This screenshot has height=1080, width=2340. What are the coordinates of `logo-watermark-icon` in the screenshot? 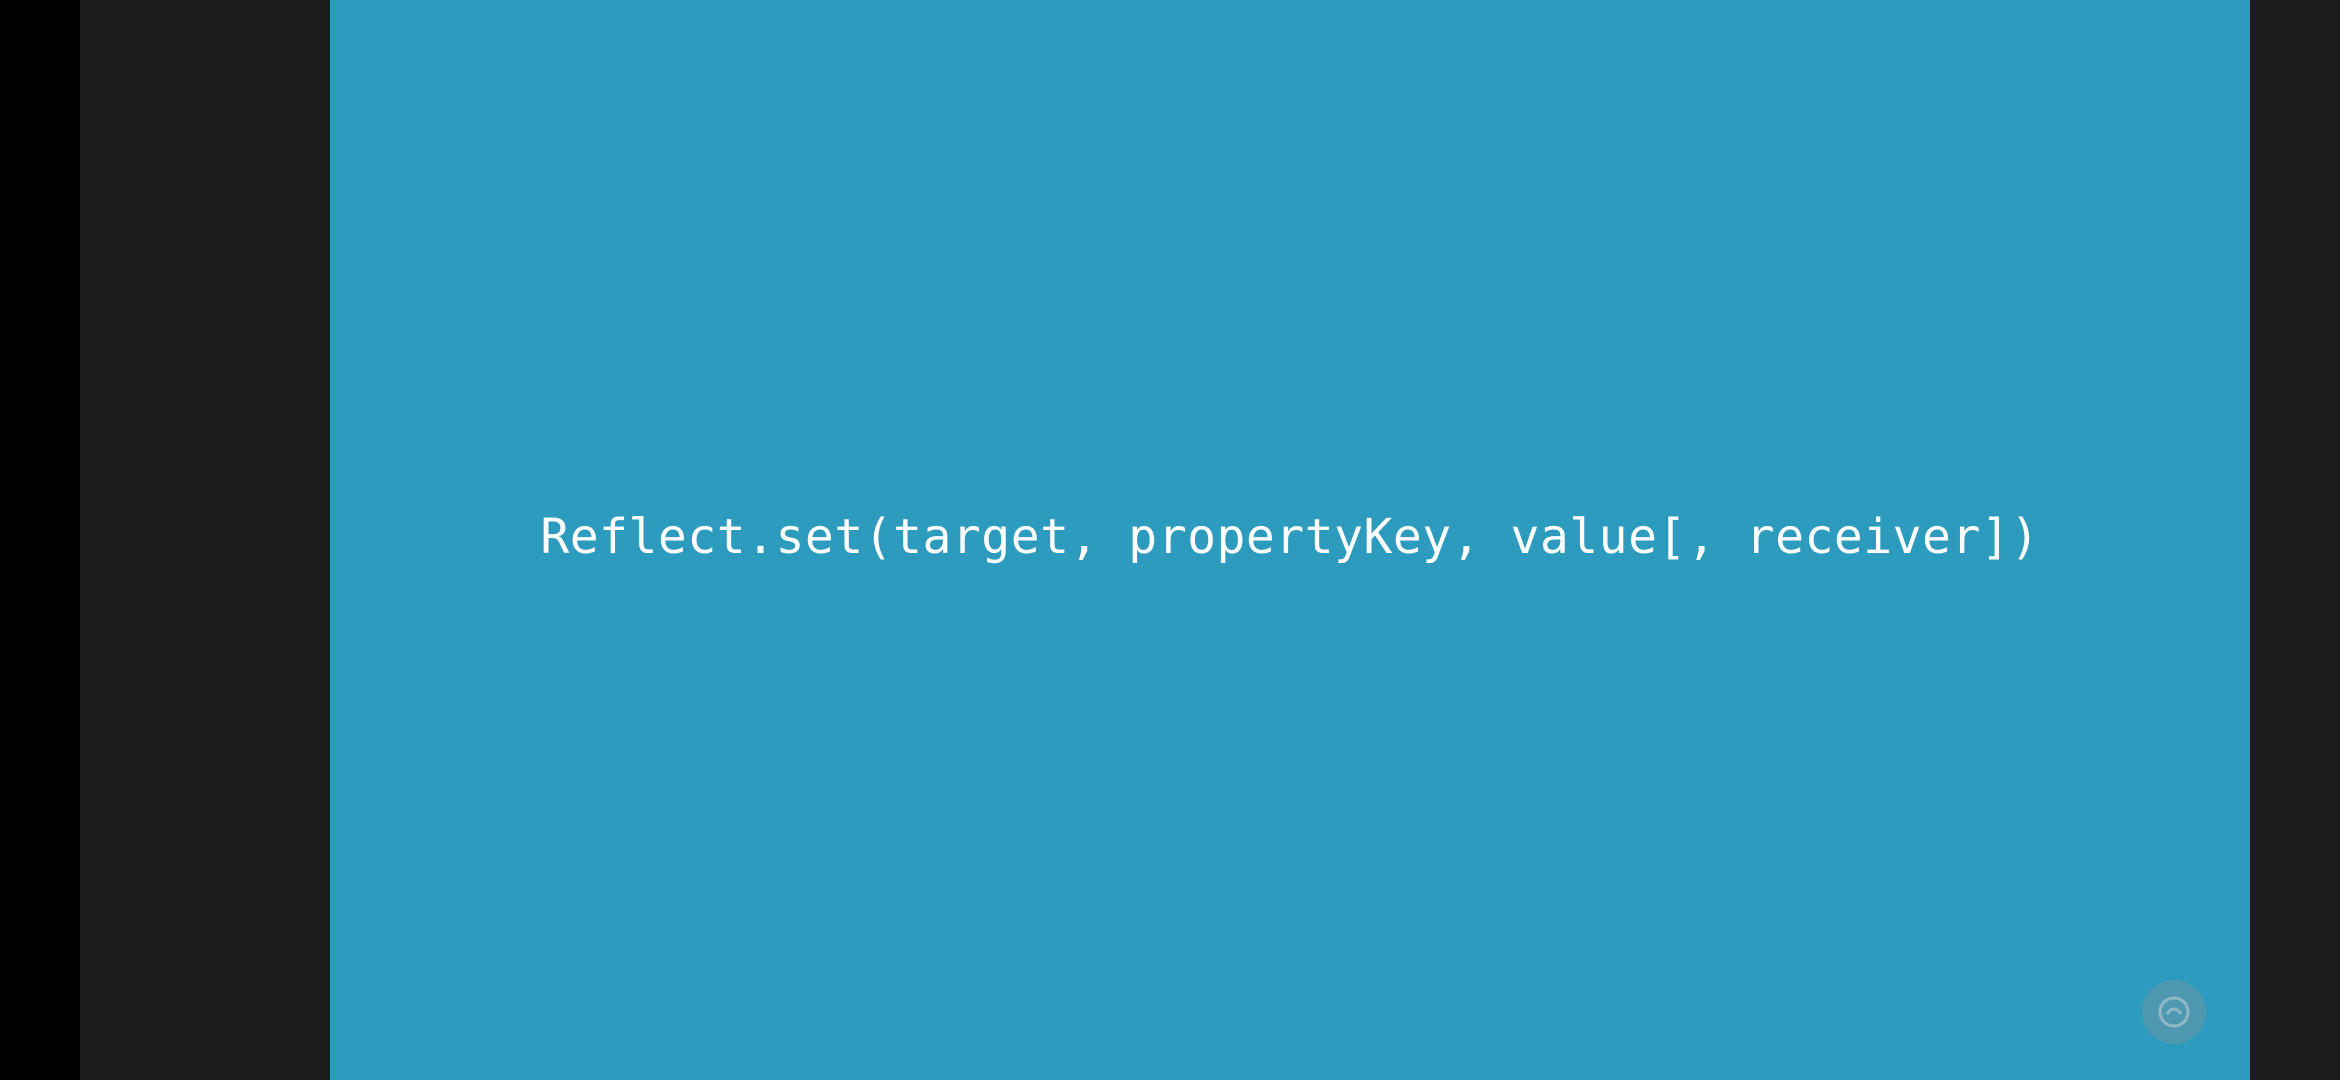 It's located at (2174, 1012).